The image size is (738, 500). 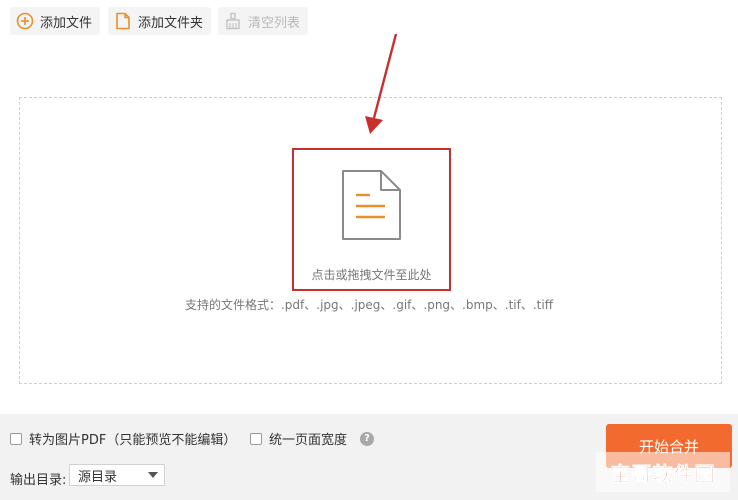 What do you see at coordinates (153, 475) in the screenshot?
I see `chevron-down-icon` at bounding box center [153, 475].